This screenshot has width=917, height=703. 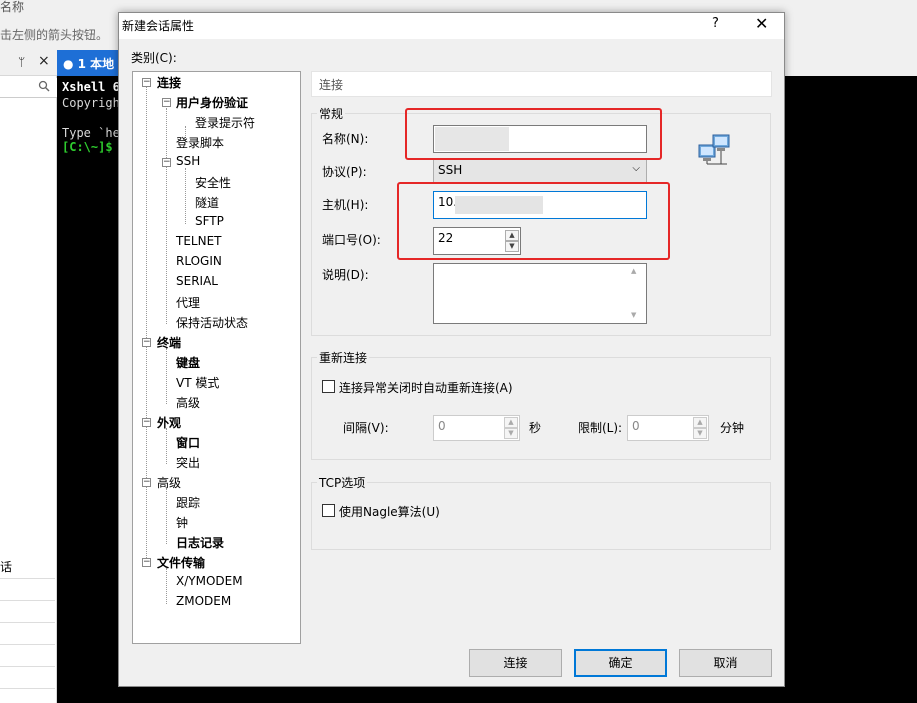 What do you see at coordinates (169, 82) in the screenshot?
I see `tree-node: 连接` at bounding box center [169, 82].